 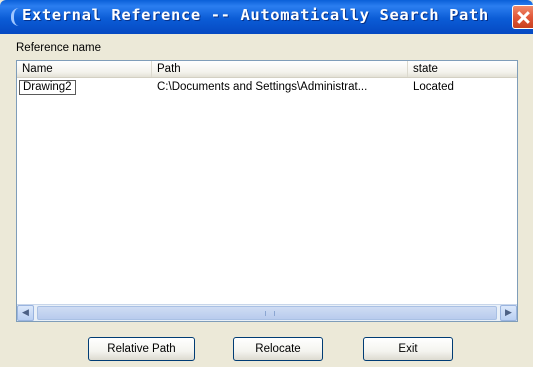 What do you see at coordinates (270, 313) in the screenshot?
I see `grip-icon` at bounding box center [270, 313].